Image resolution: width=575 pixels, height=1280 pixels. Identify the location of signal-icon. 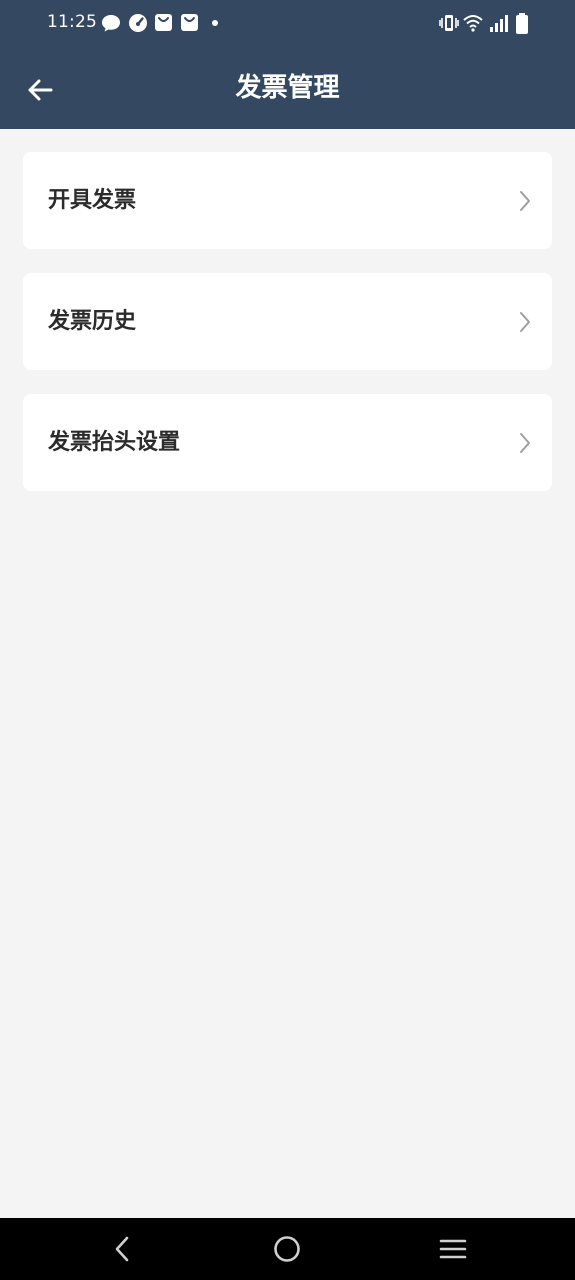
(499, 23).